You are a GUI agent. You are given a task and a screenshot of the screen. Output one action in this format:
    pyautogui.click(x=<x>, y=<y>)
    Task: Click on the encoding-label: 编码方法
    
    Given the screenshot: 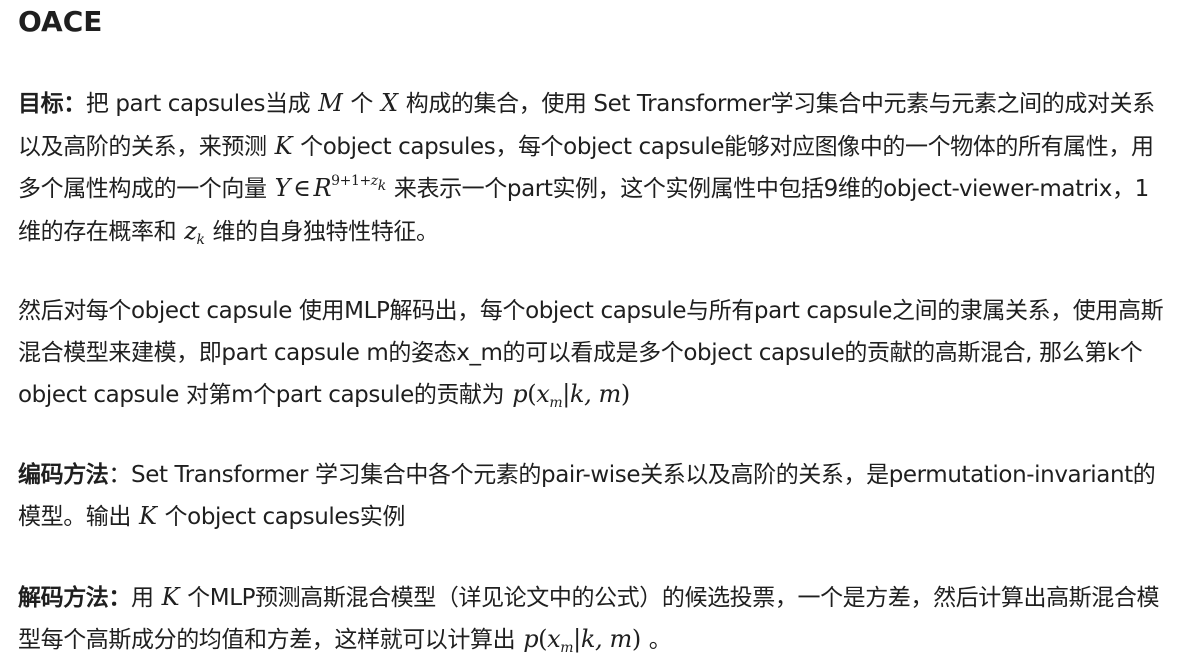 What is the action you would take?
    pyautogui.click(x=63, y=474)
    